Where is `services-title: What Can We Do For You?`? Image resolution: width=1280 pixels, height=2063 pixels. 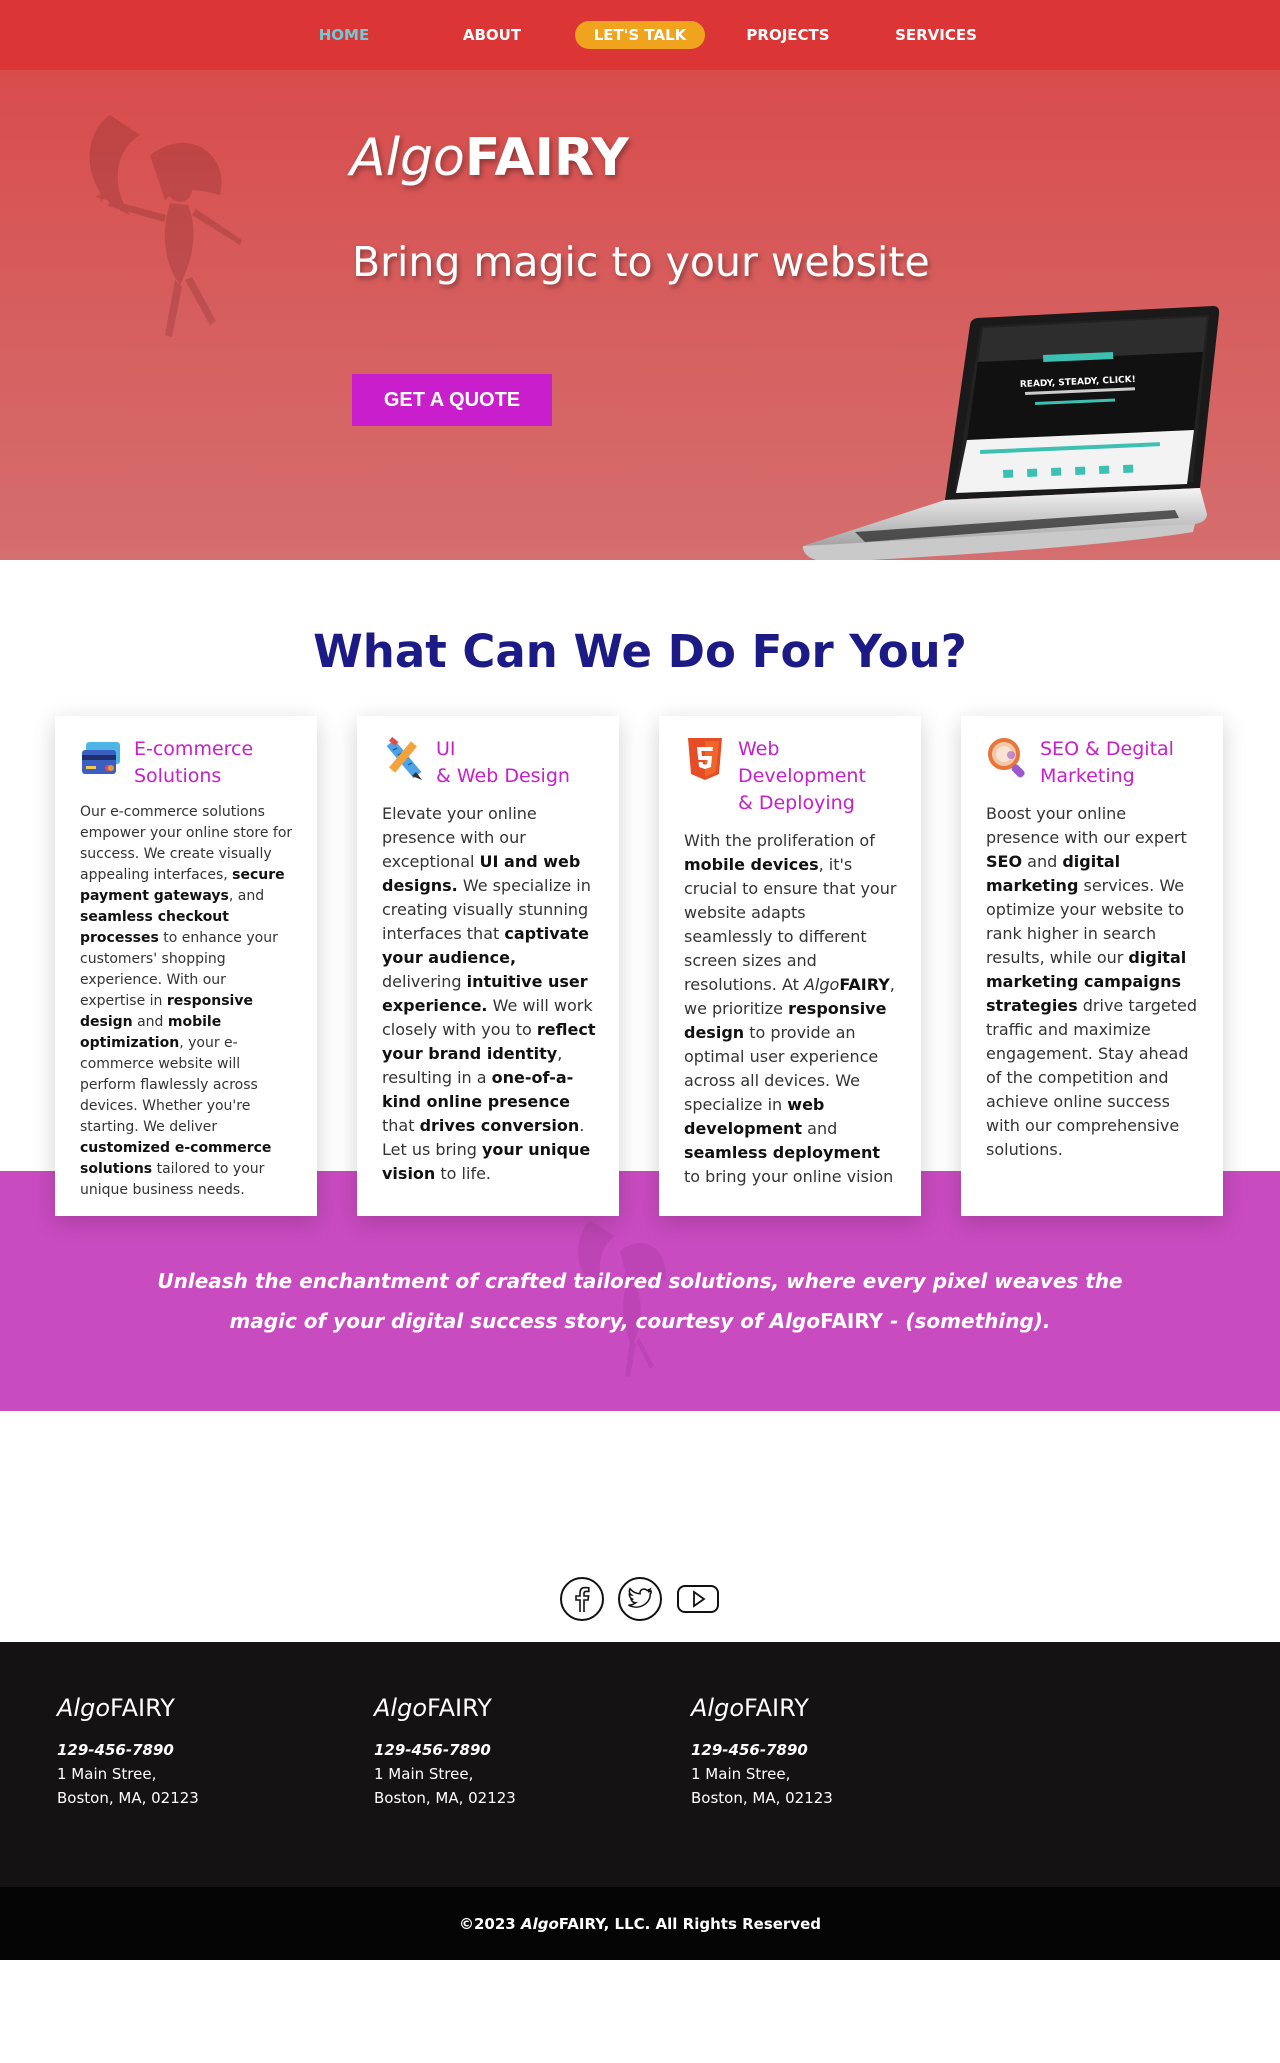 services-title: What Can We Do For You? is located at coordinates (640, 651).